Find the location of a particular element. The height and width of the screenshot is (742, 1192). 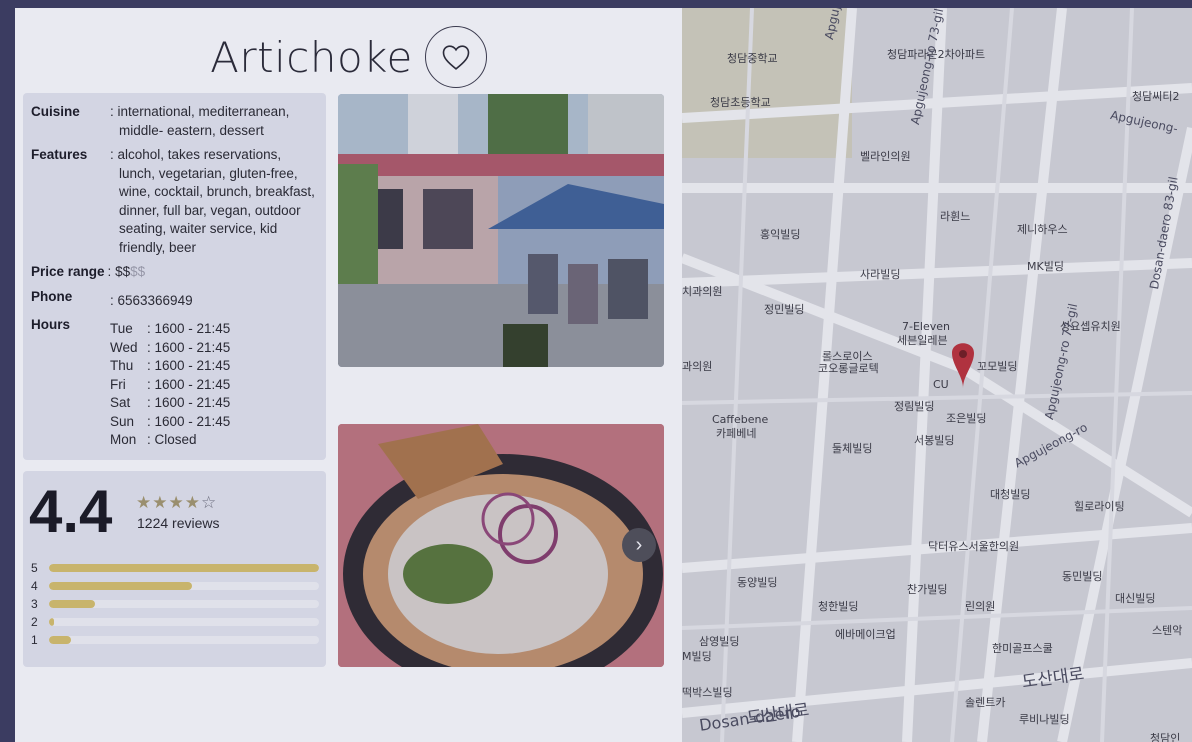

rating-bar-3: 3 is located at coordinates (175, 604).